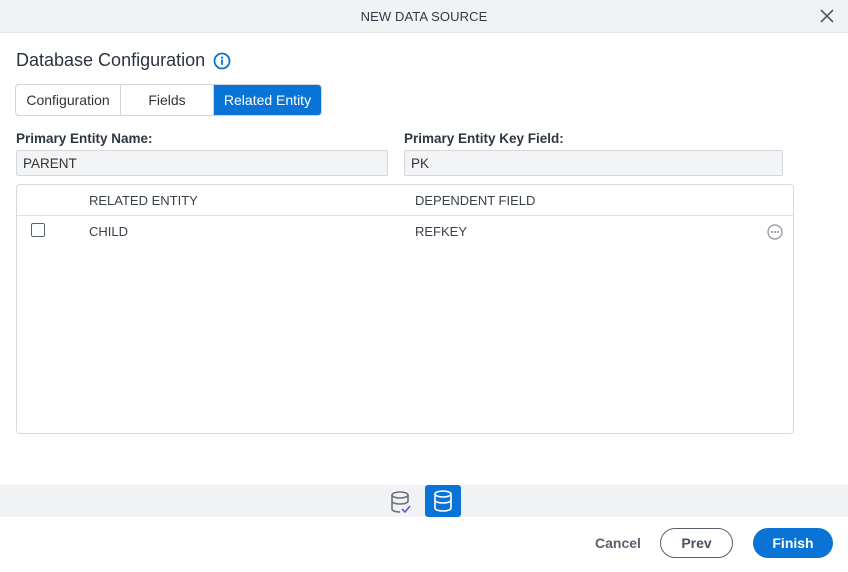  Describe the element at coordinates (484, 138) in the screenshot. I see `primary-entity-key-label: Primary Entity Key Field:` at that location.